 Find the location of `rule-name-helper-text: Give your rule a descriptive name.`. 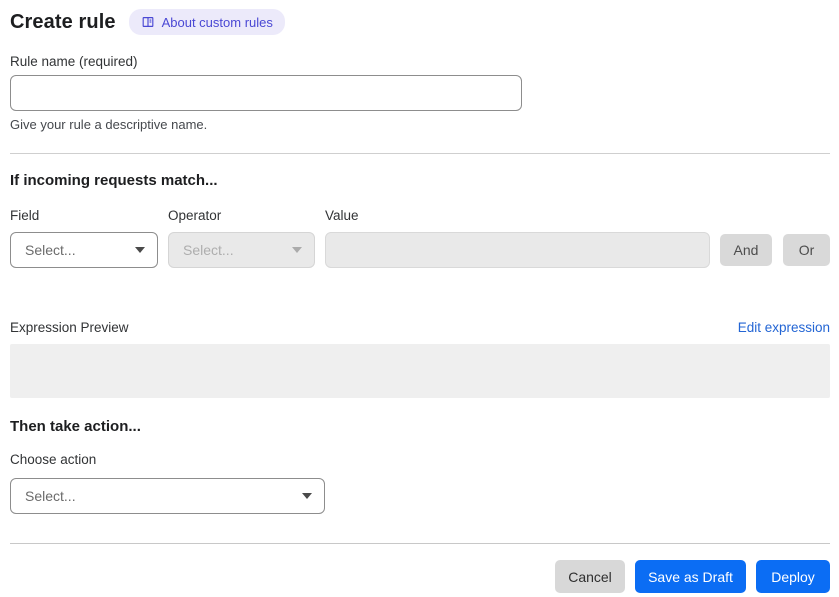

rule-name-helper-text: Give your rule a descriptive name. is located at coordinates (109, 124).